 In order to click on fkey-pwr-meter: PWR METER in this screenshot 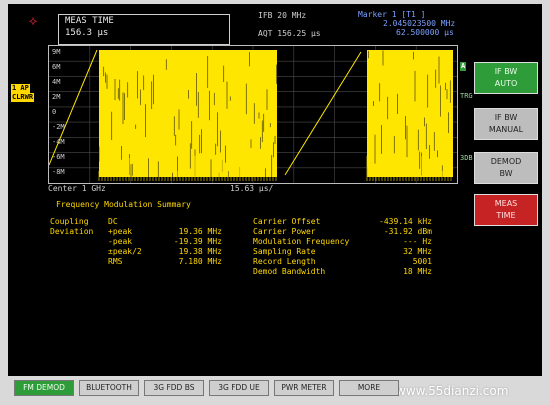, I will do `click(304, 388)`.